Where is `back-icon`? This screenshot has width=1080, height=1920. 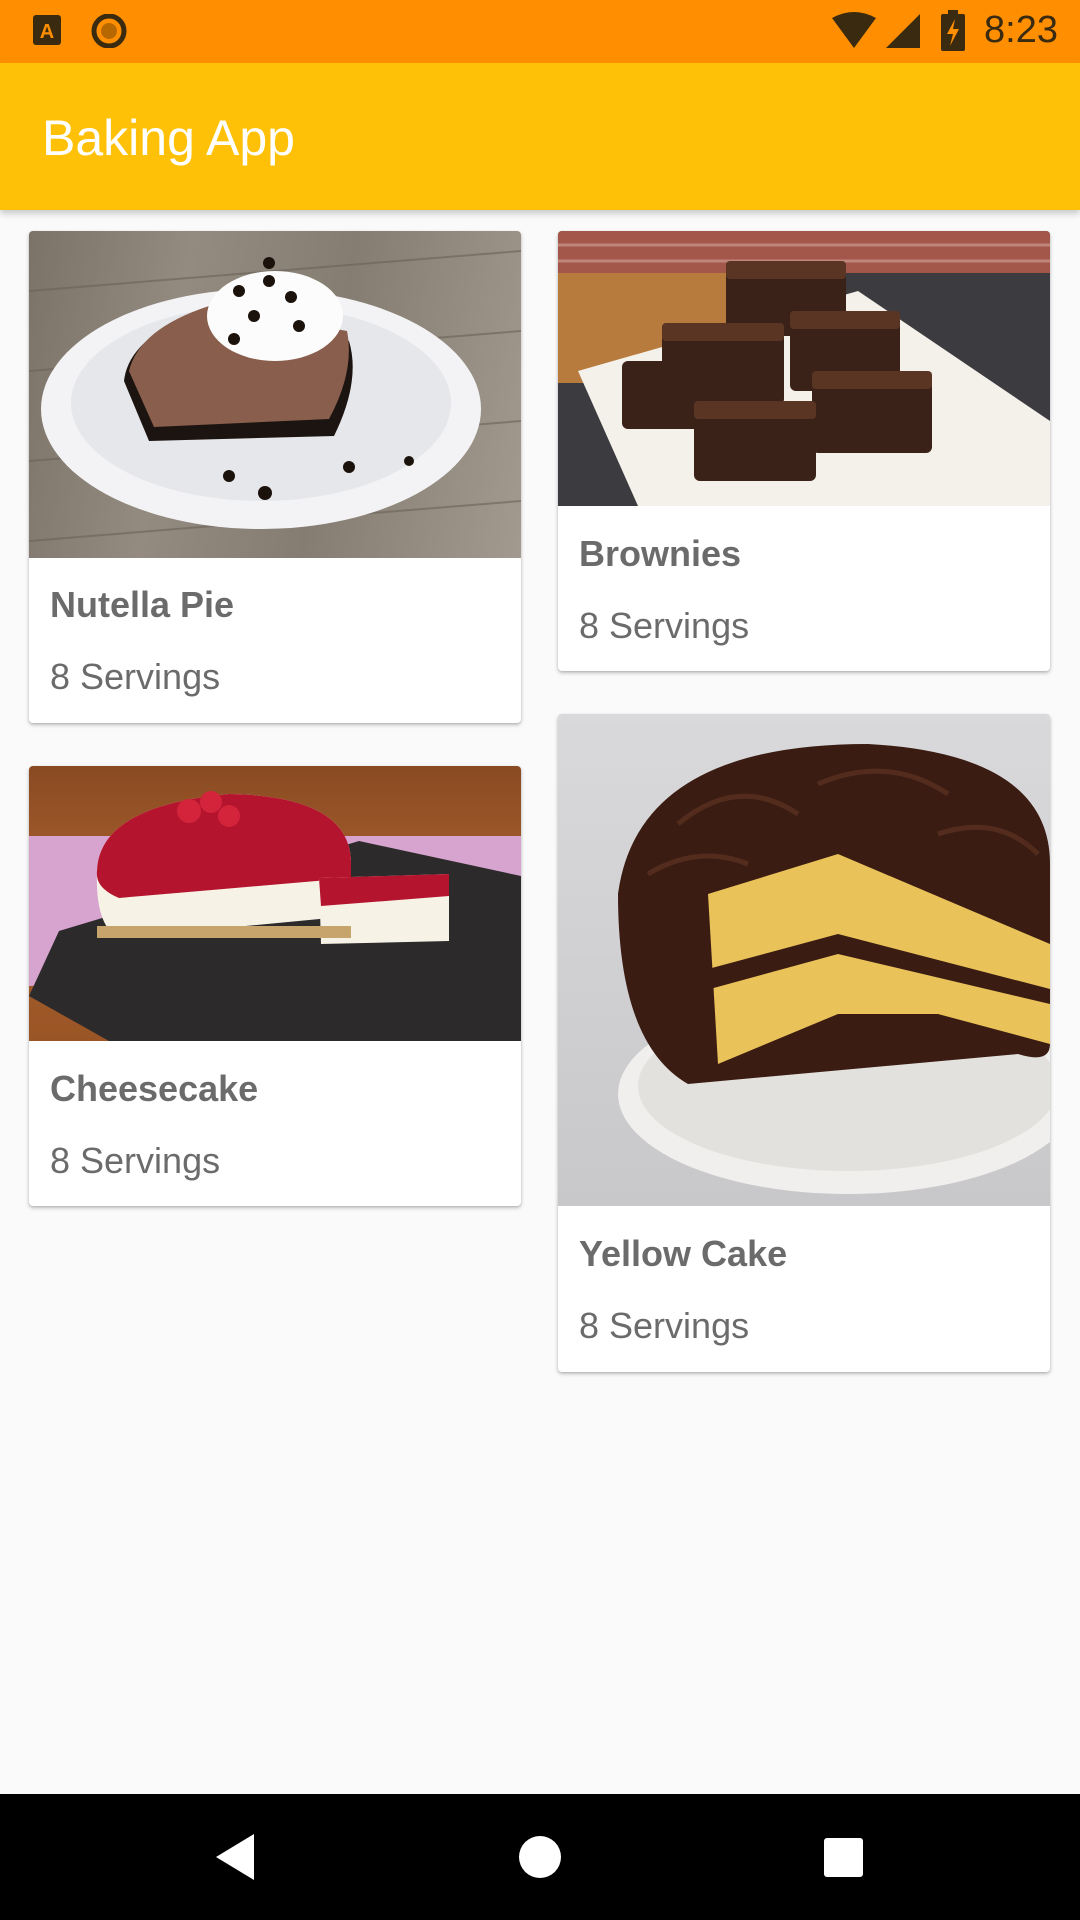
back-icon is located at coordinates (235, 1857).